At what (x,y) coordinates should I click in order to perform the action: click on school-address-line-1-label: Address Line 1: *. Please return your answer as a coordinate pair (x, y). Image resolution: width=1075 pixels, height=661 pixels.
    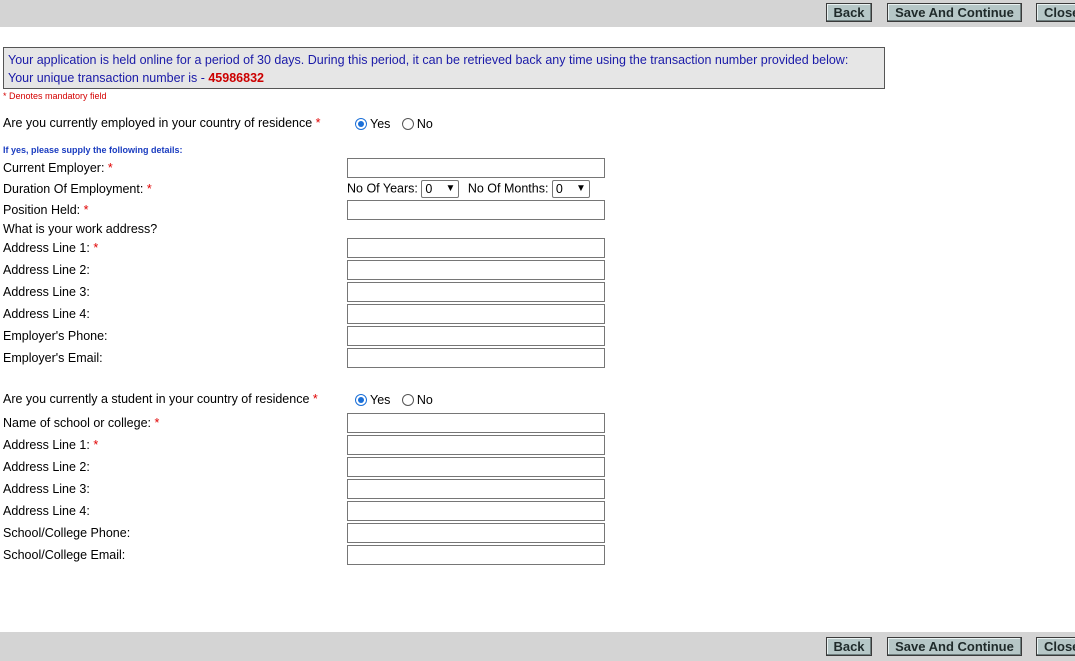
    Looking at the image, I should click on (51, 445).